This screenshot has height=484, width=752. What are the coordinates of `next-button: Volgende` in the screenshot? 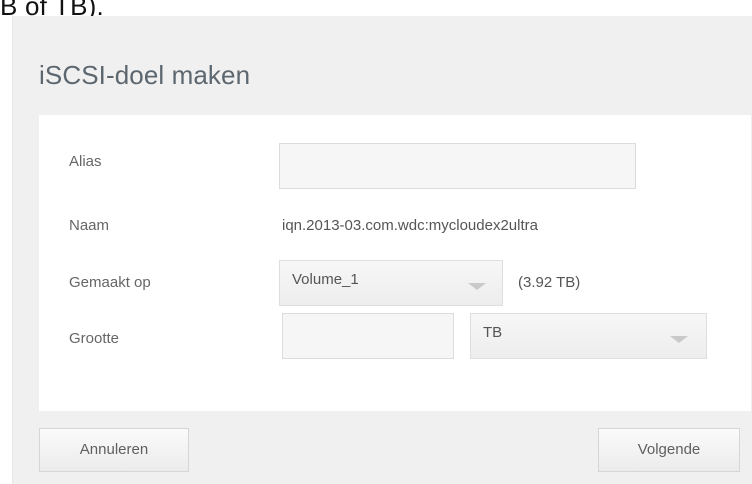 It's located at (669, 450).